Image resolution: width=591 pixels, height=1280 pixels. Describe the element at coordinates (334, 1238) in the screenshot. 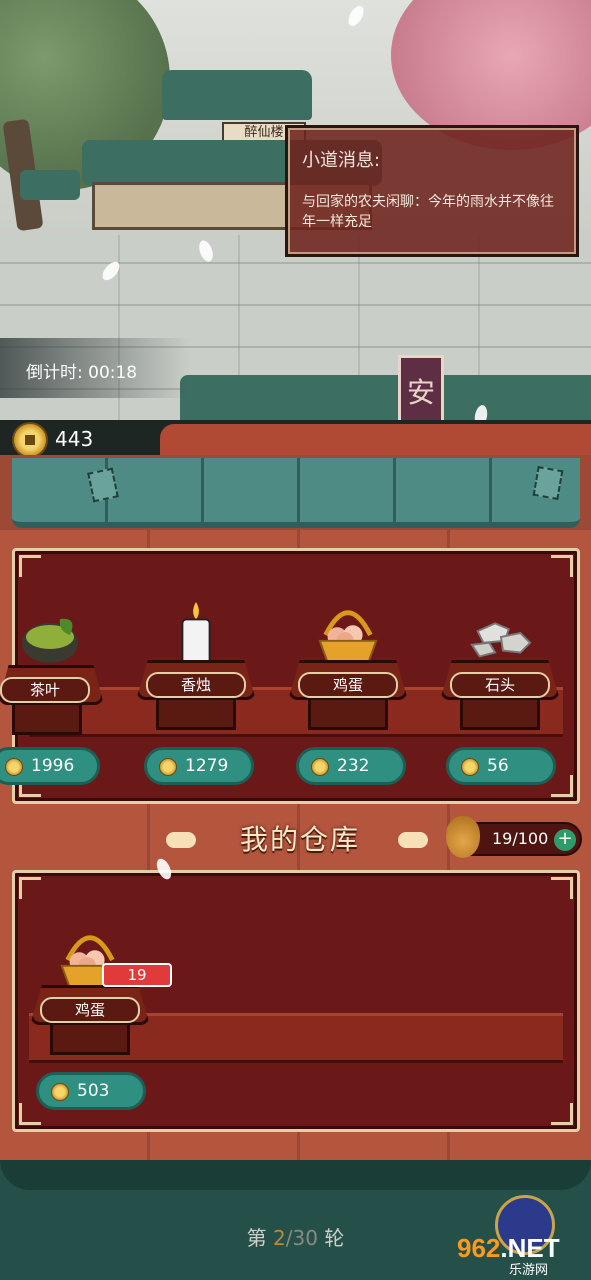

I see `round-suffix: 轮` at that location.